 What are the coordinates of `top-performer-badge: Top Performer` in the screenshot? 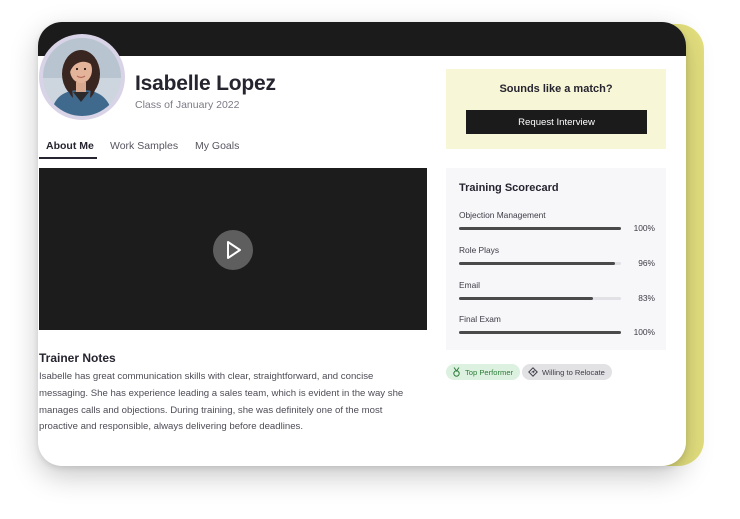 It's located at (483, 372).